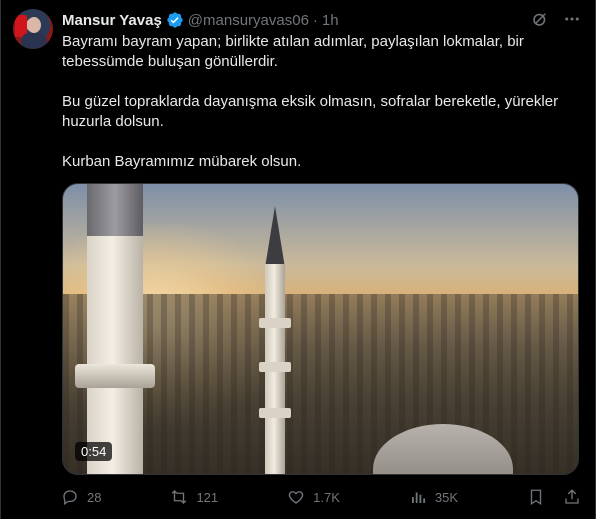 The height and width of the screenshot is (519, 596). Describe the element at coordinates (81, 497) in the screenshot. I see `reply-button: 28` at that location.